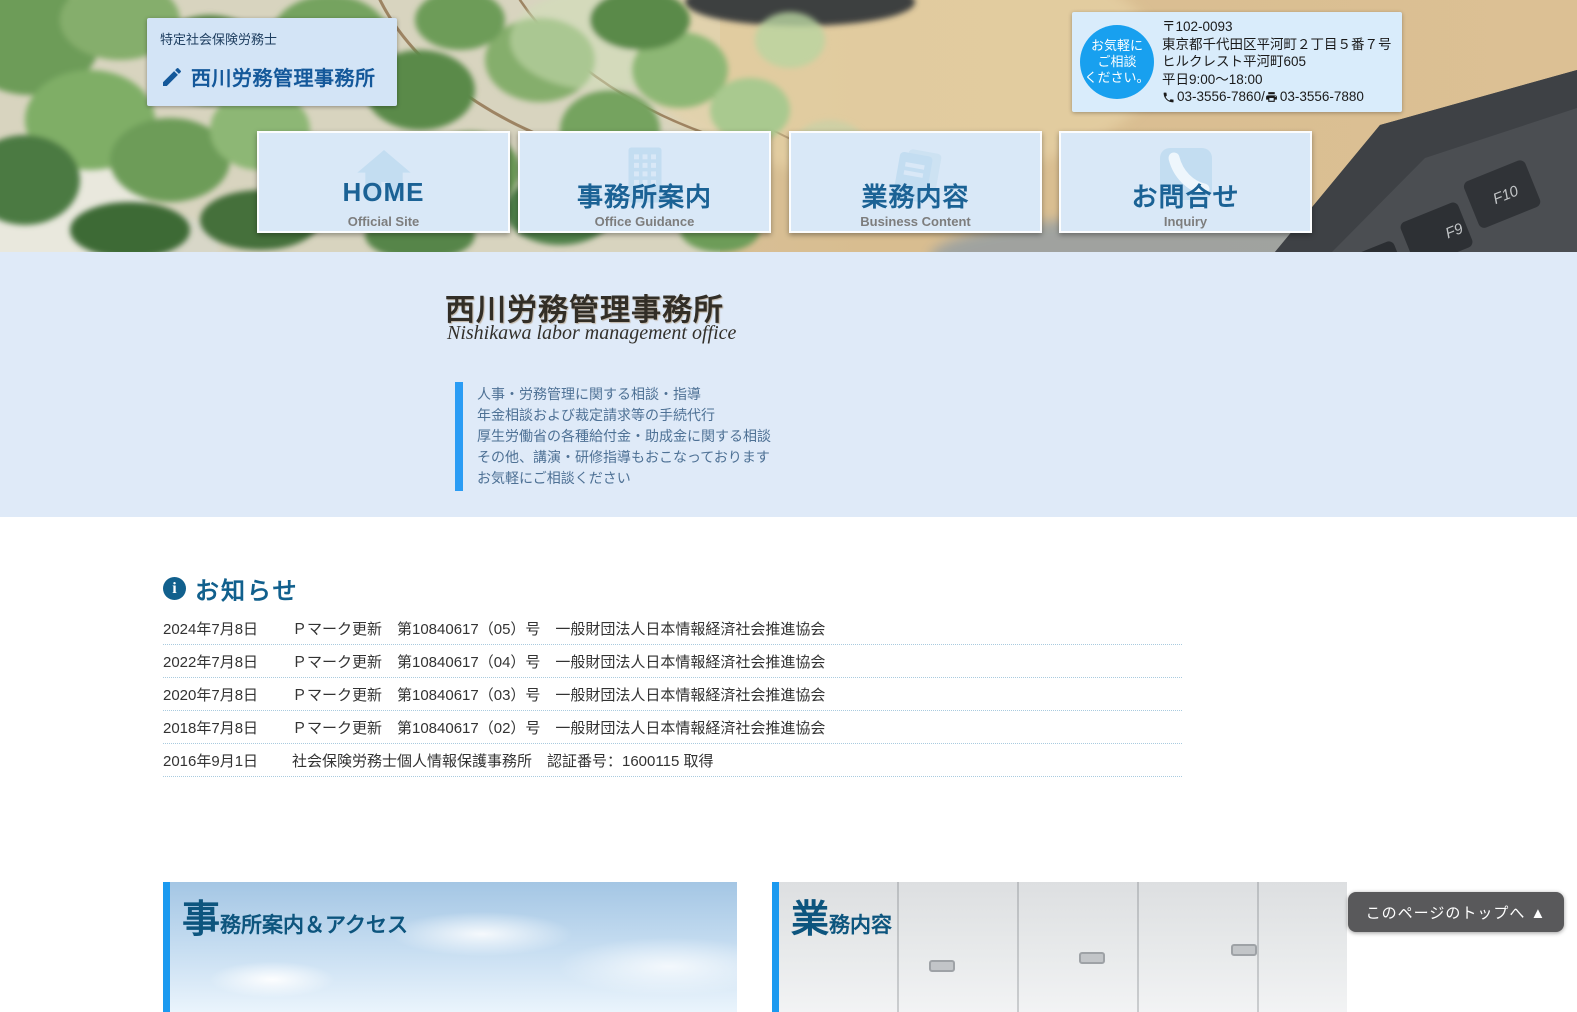 The height and width of the screenshot is (1012, 1577). I want to click on nav-office-guidance-button: 事務所案内 Office Guidance, so click(644, 182).